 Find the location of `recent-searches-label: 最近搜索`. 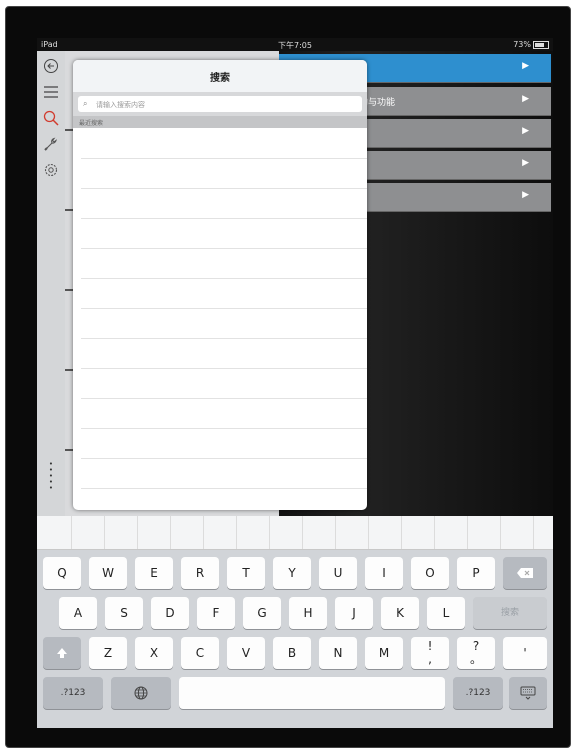

recent-searches-label: 最近搜索 is located at coordinates (91, 123).